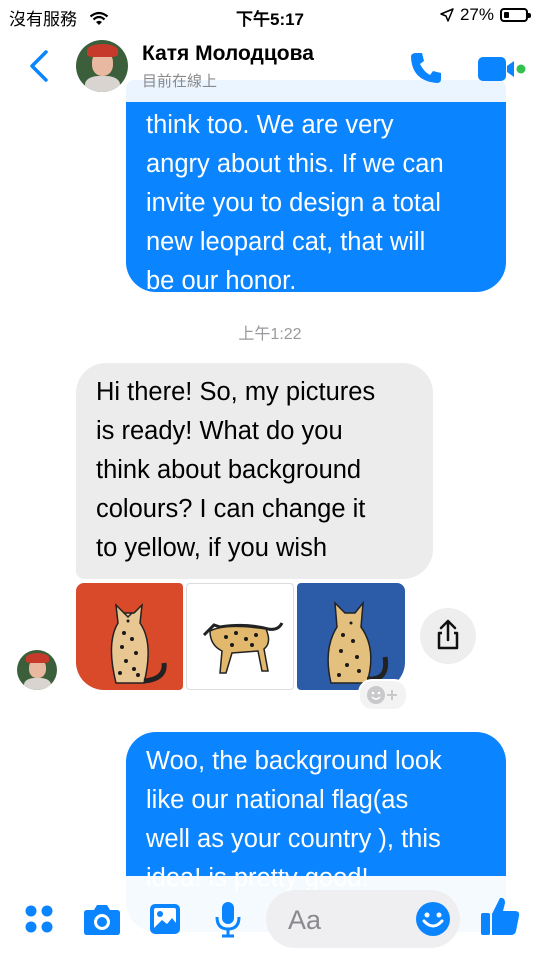  Describe the element at coordinates (165, 919) in the screenshot. I see `gallery-icon` at that location.